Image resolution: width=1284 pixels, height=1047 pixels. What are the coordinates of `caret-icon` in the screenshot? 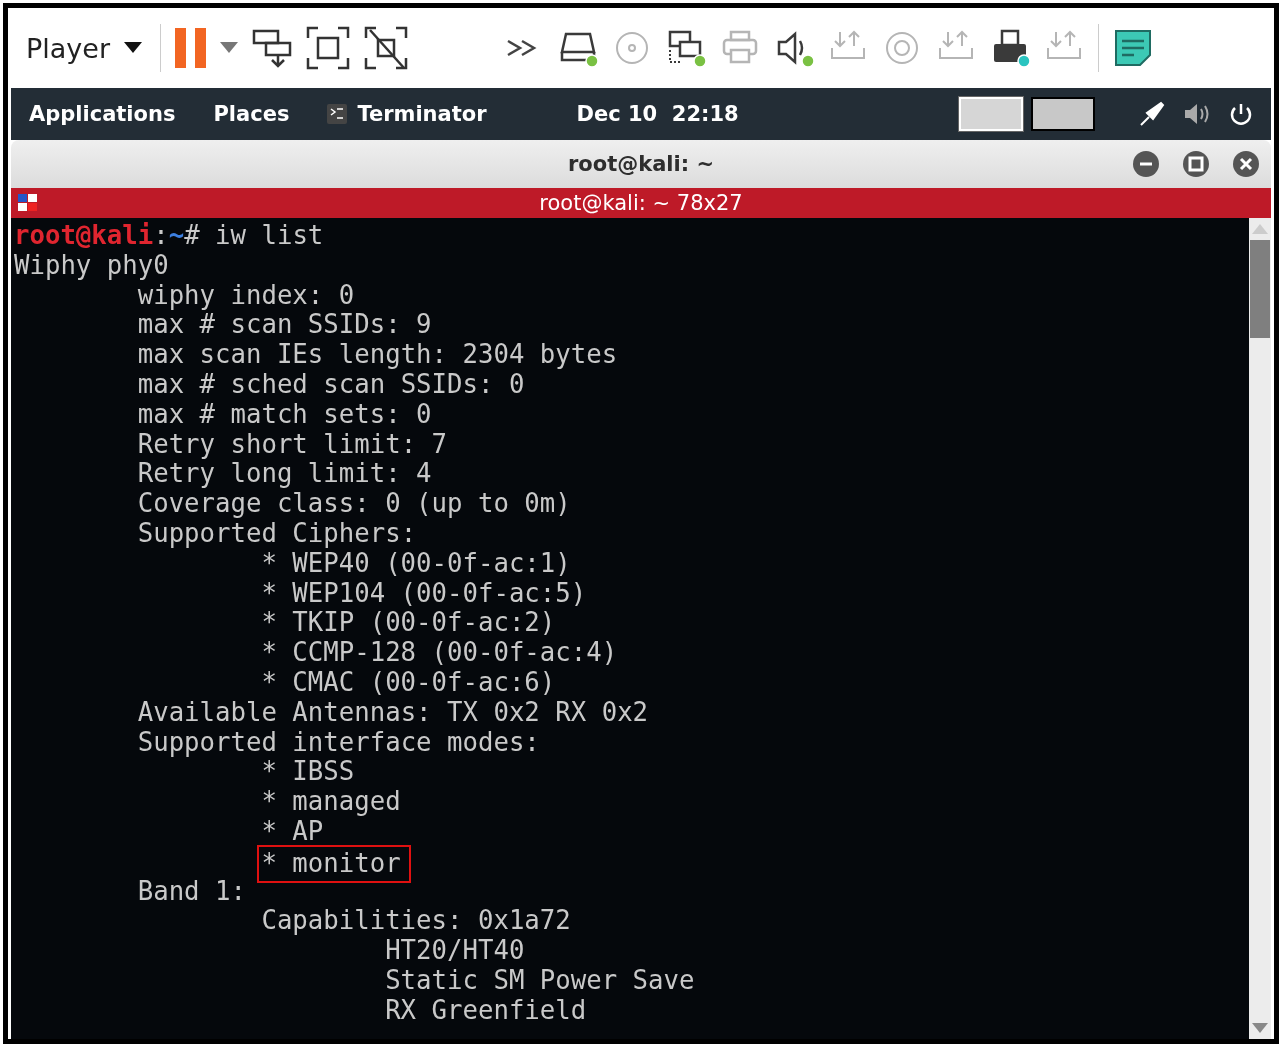 It's located at (133, 48).